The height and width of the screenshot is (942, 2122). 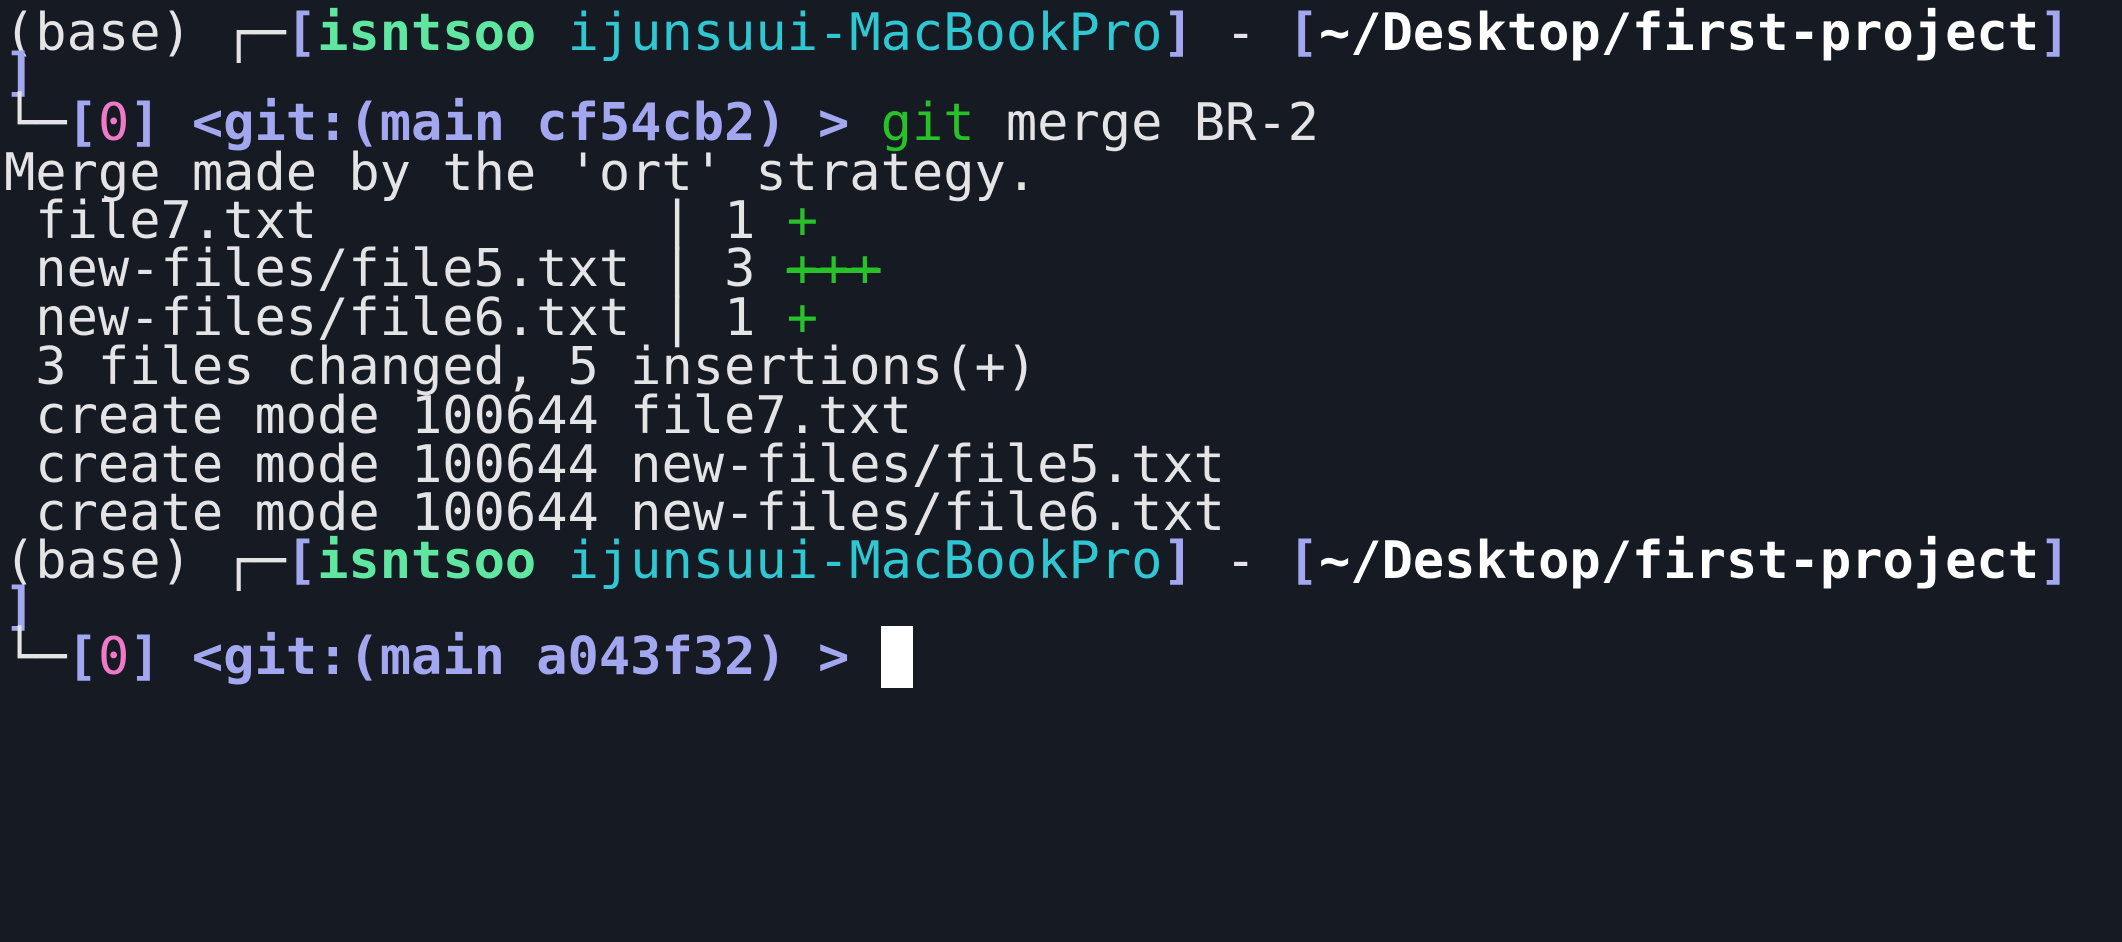 What do you see at coordinates (520, 657) in the screenshot?
I see `git-status: <git:(main a043f32) >` at bounding box center [520, 657].